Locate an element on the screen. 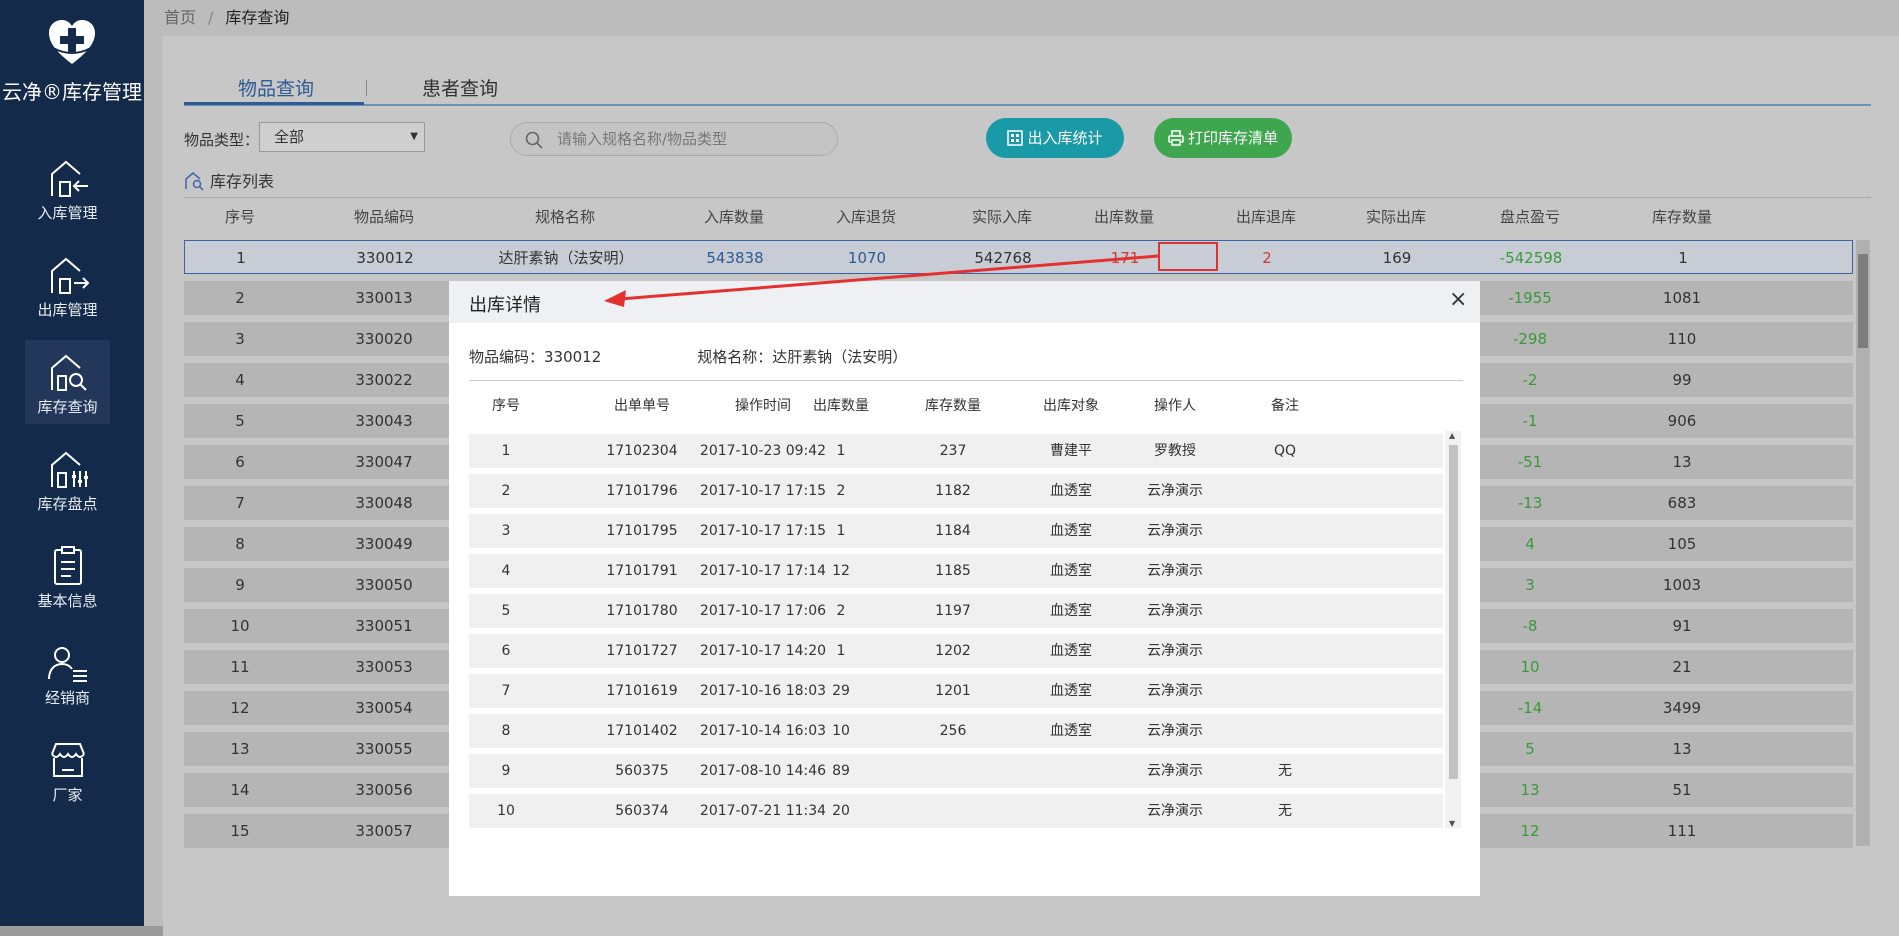 Image resolution: width=1899 pixels, height=936 pixels. table-cell-diff: 5 is located at coordinates (1530, 749).